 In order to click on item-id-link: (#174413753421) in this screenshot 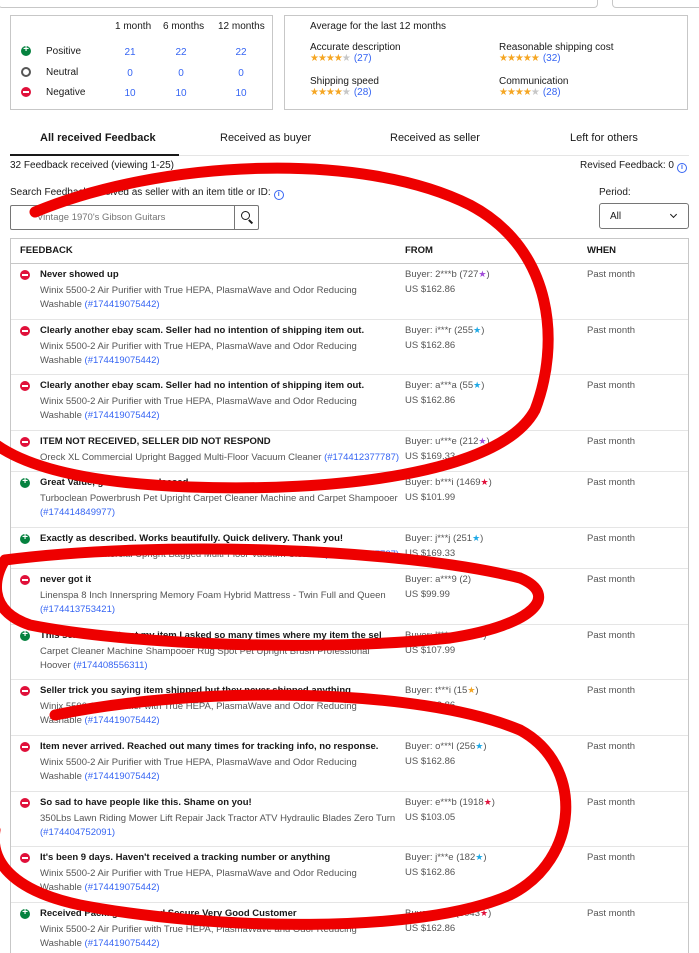, I will do `click(77, 609)`.